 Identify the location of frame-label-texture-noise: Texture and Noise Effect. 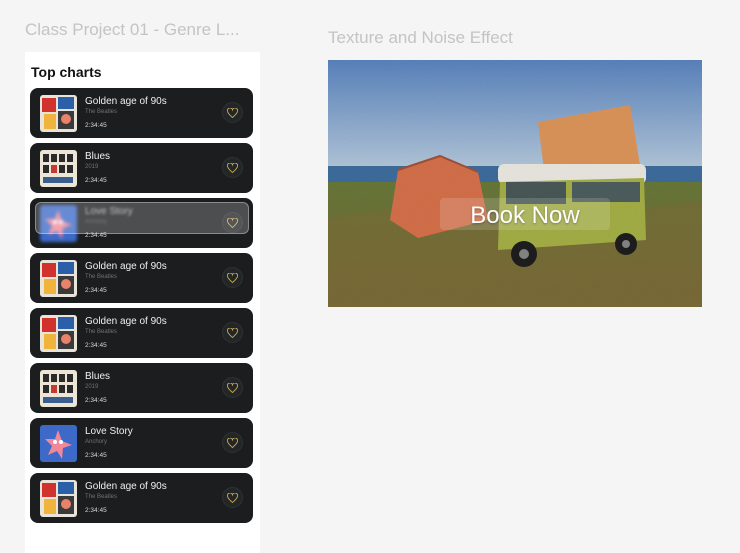
(420, 38).